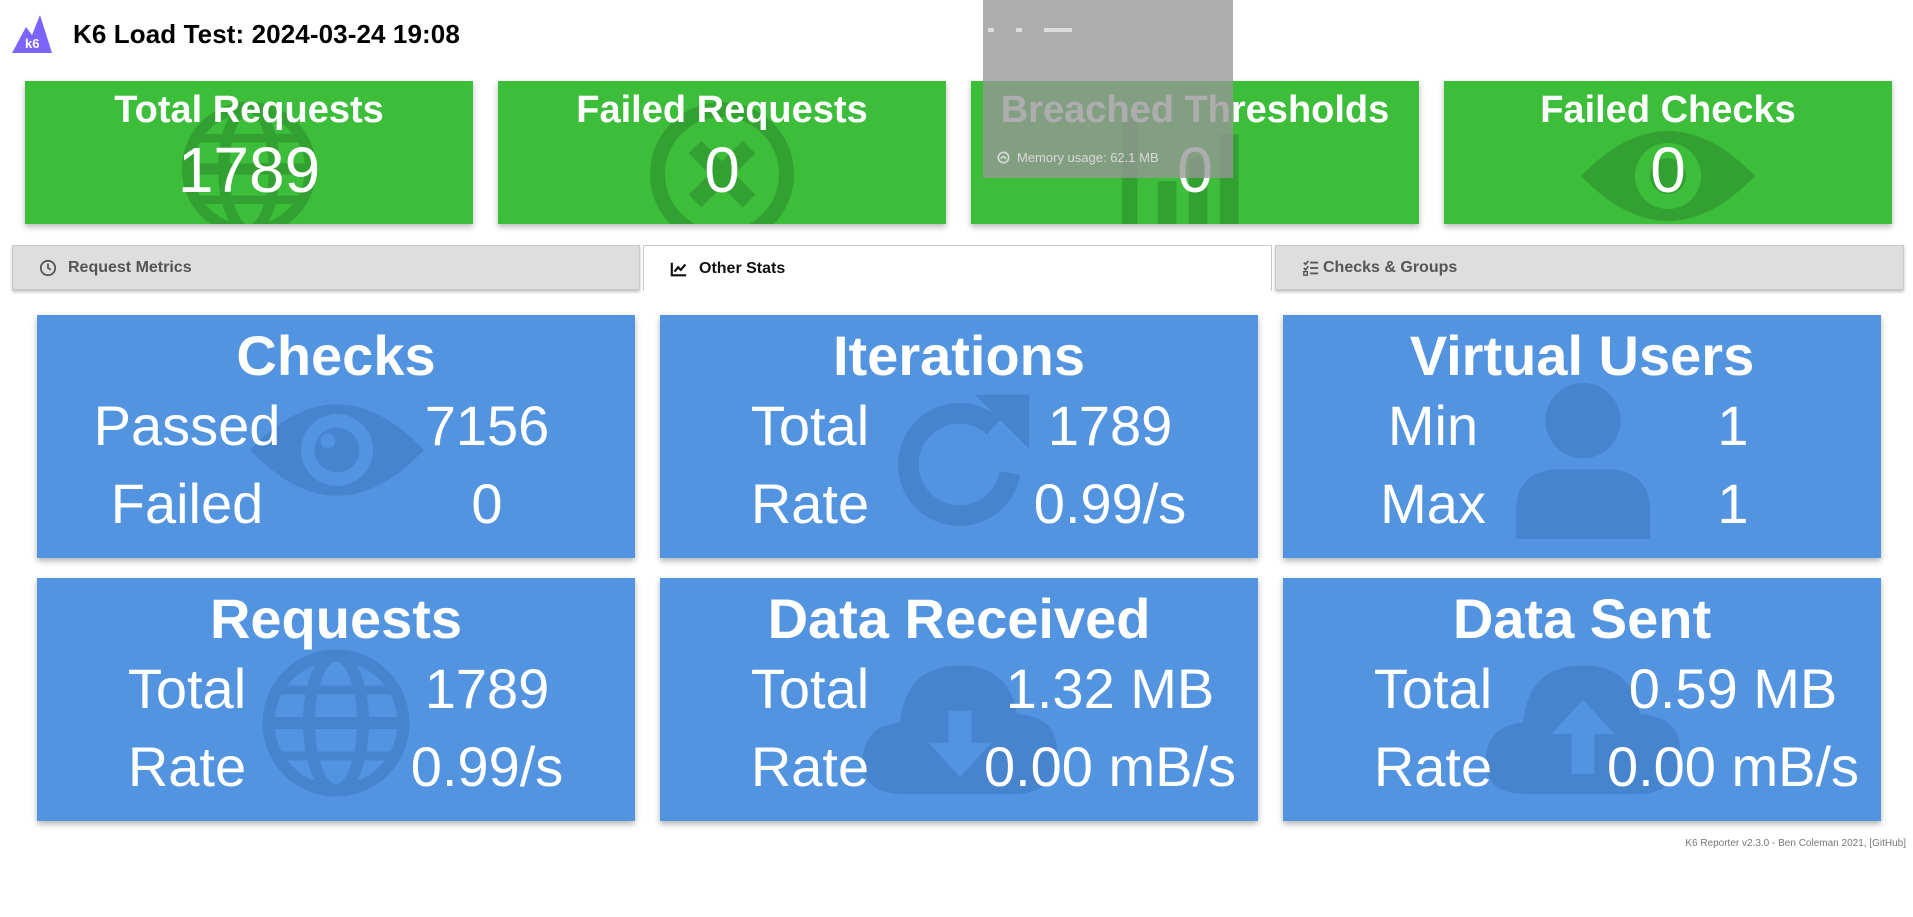 The height and width of the screenshot is (917, 1913). What do you see at coordinates (1088, 157) in the screenshot?
I see `memory-usage-text: Memory usage: 62.1 MB` at bounding box center [1088, 157].